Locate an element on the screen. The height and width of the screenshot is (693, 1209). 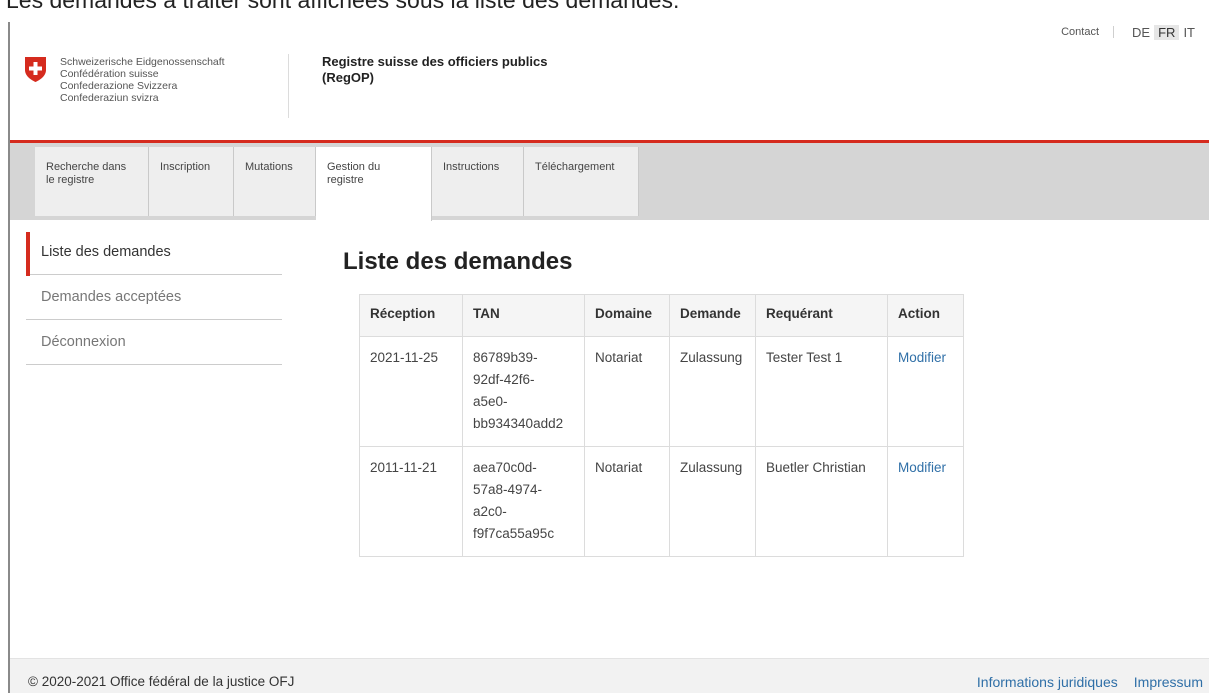
lang-de-link: DE is located at coordinates (1141, 32).